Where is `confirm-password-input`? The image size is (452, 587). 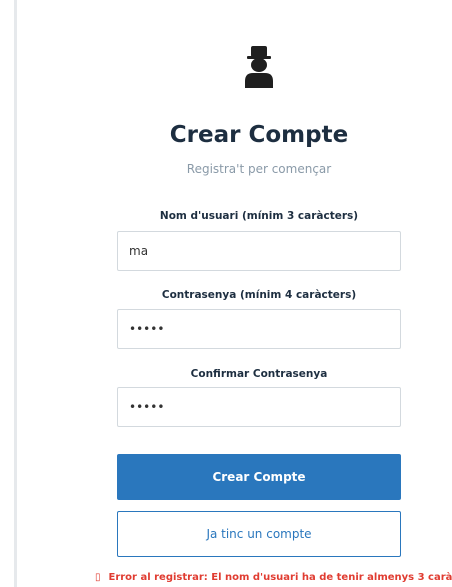 confirm-password-input is located at coordinates (259, 407).